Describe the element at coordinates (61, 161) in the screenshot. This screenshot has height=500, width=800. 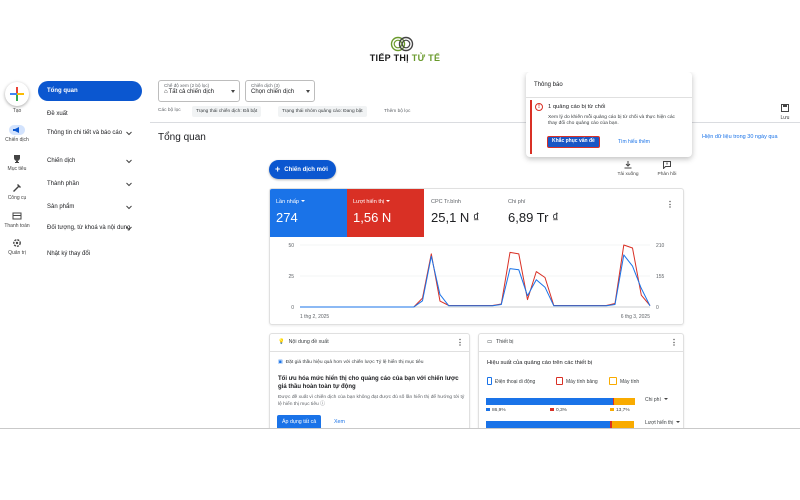
I see `nav-label: Chiến dịch` at that location.